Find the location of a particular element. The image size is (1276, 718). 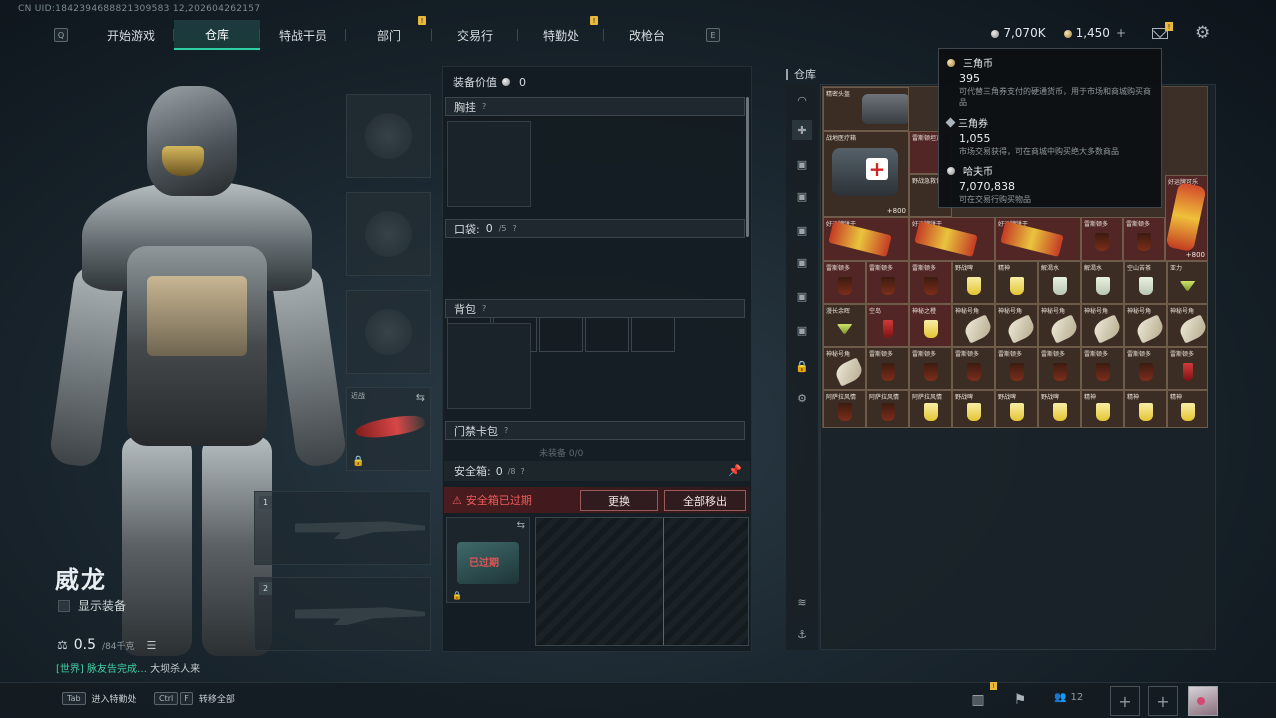

tab-operators: 特战干员 is located at coordinates (303, 35).